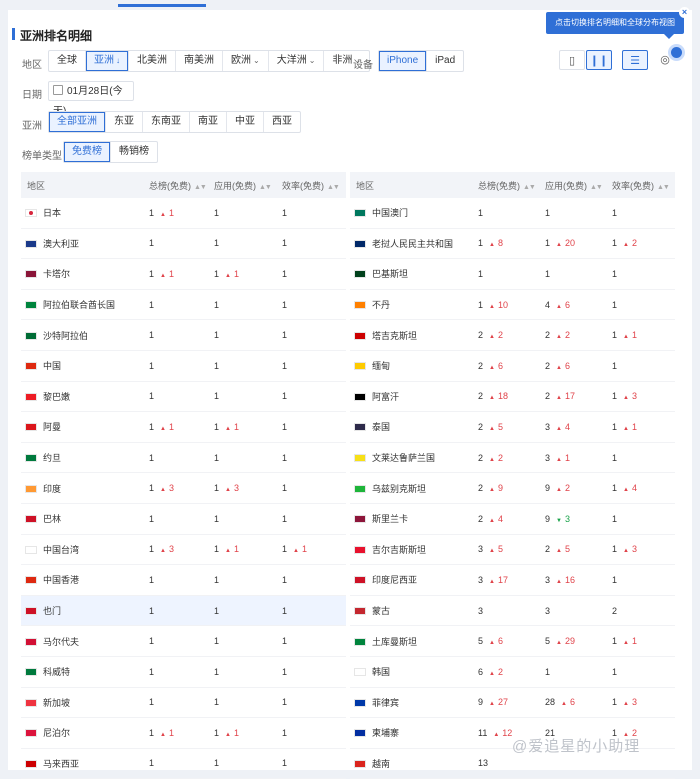 This screenshot has width=700, height=779. What do you see at coordinates (107, 61) in the screenshot?
I see `region-option-asia: 亚洲 ↓` at bounding box center [107, 61].